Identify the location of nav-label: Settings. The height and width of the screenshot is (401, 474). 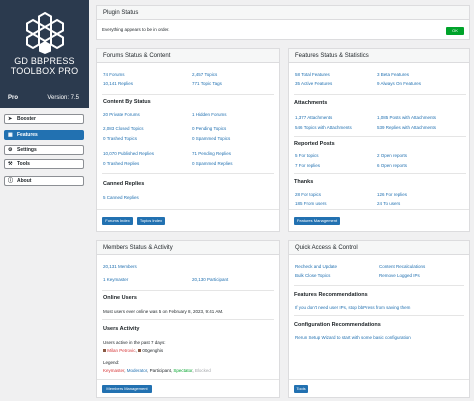
(27, 150).